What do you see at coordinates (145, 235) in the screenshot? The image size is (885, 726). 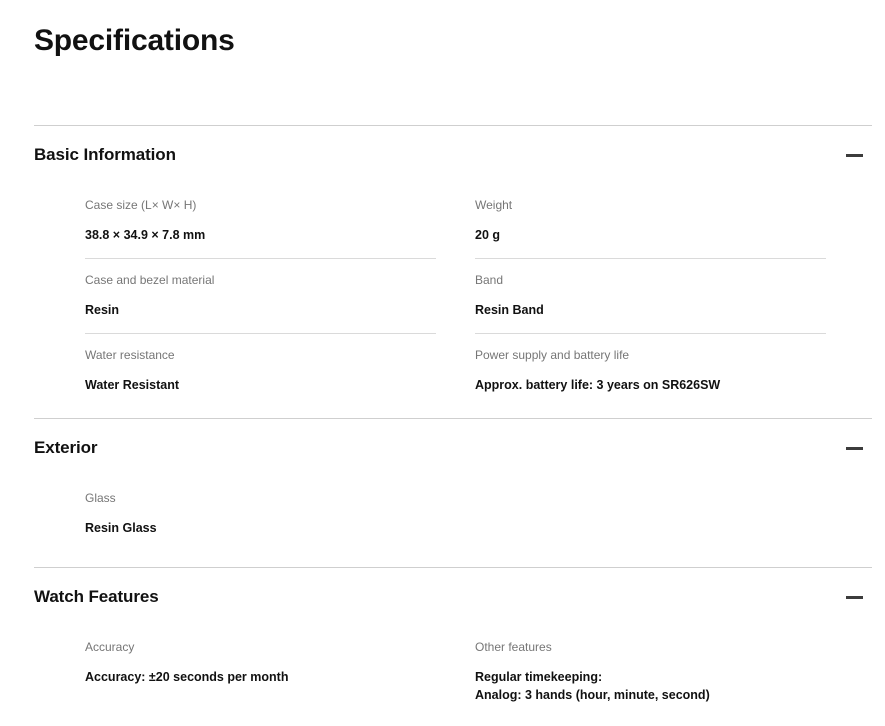 I see `spec-value: 38.8 × 34.9 × 7.8 mm` at bounding box center [145, 235].